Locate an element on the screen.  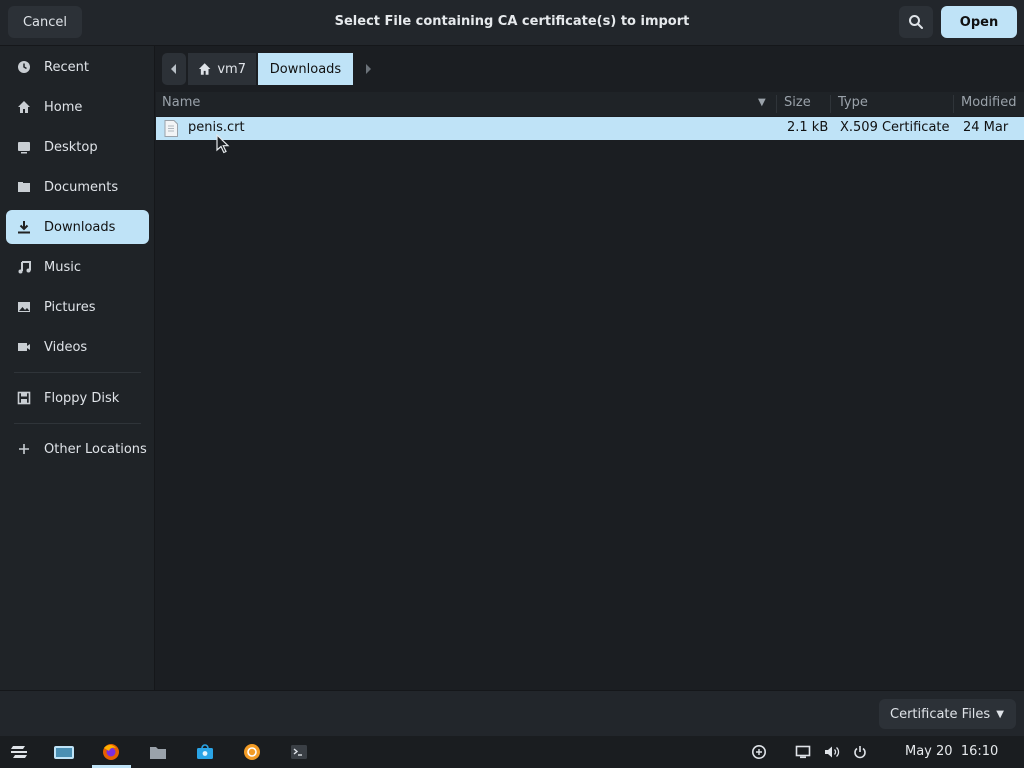
path-segment-home: vm7 is located at coordinates (222, 69).